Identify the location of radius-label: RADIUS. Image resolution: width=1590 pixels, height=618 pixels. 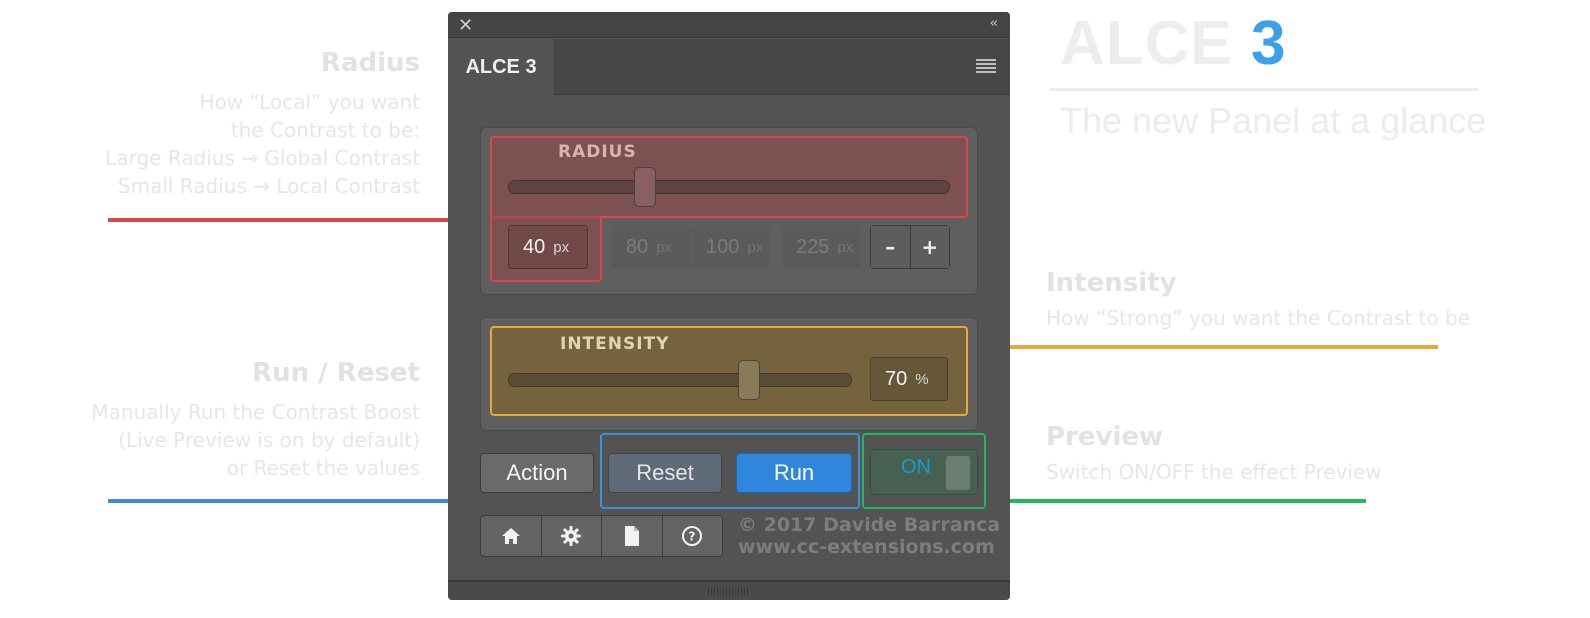
(597, 152).